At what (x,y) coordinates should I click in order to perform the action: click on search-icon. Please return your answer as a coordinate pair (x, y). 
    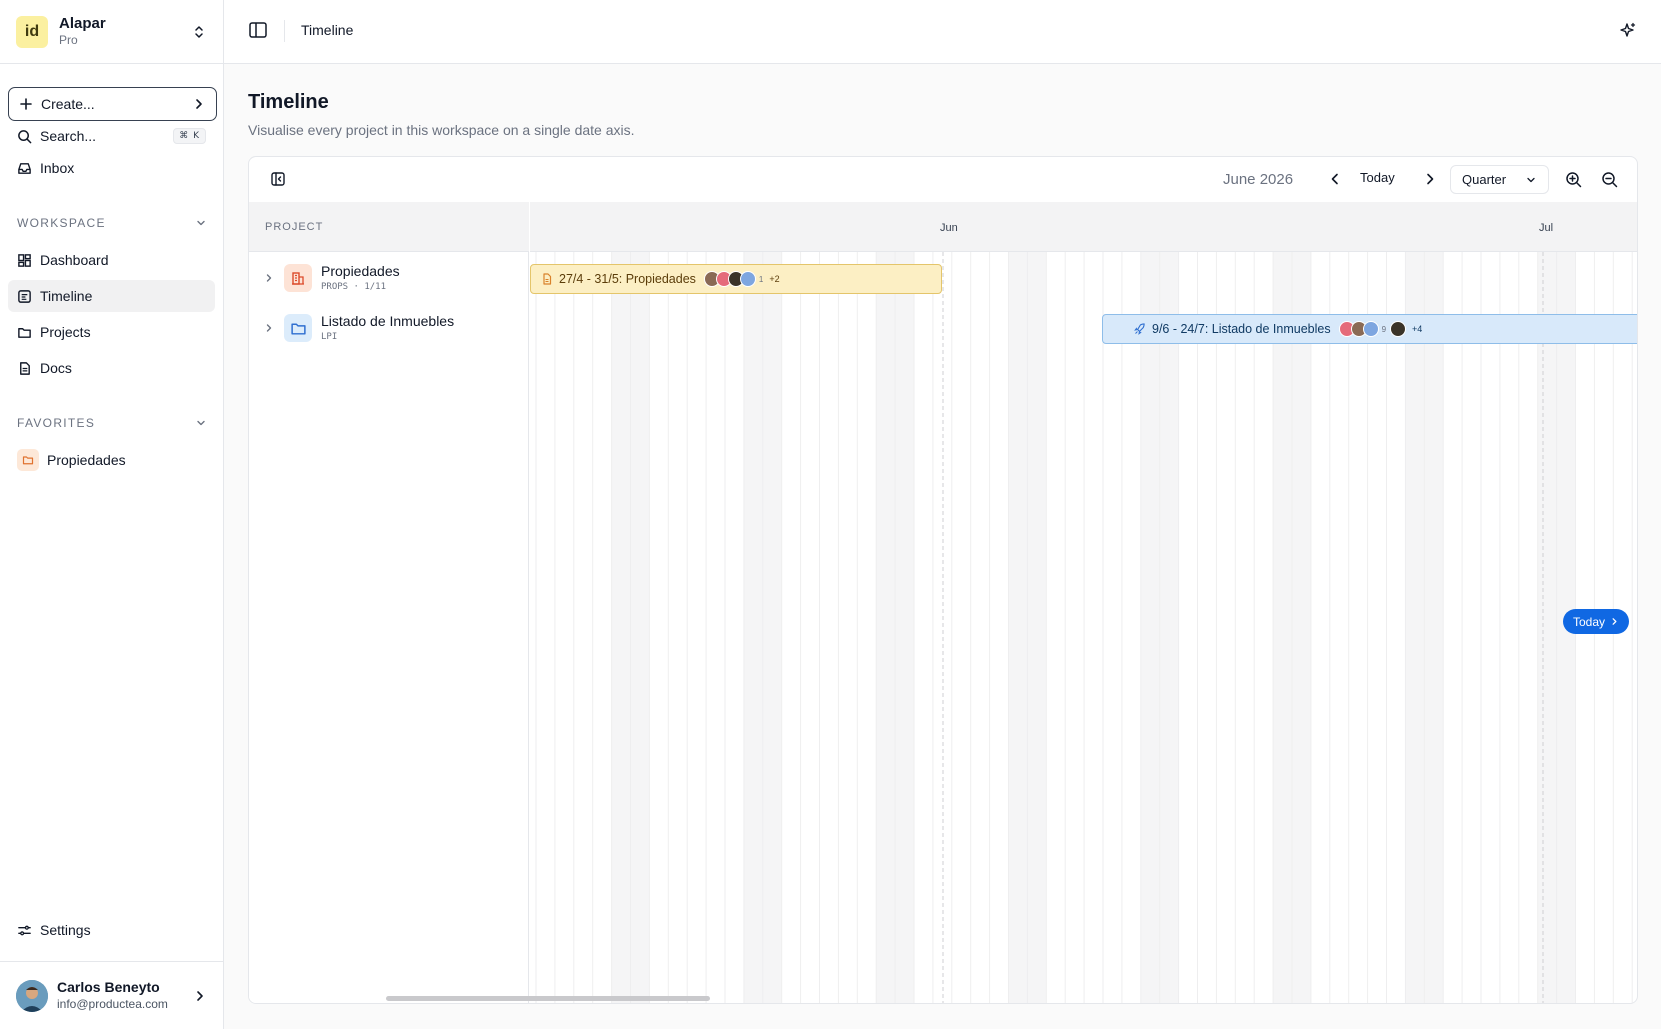
    Looking at the image, I should click on (24, 136).